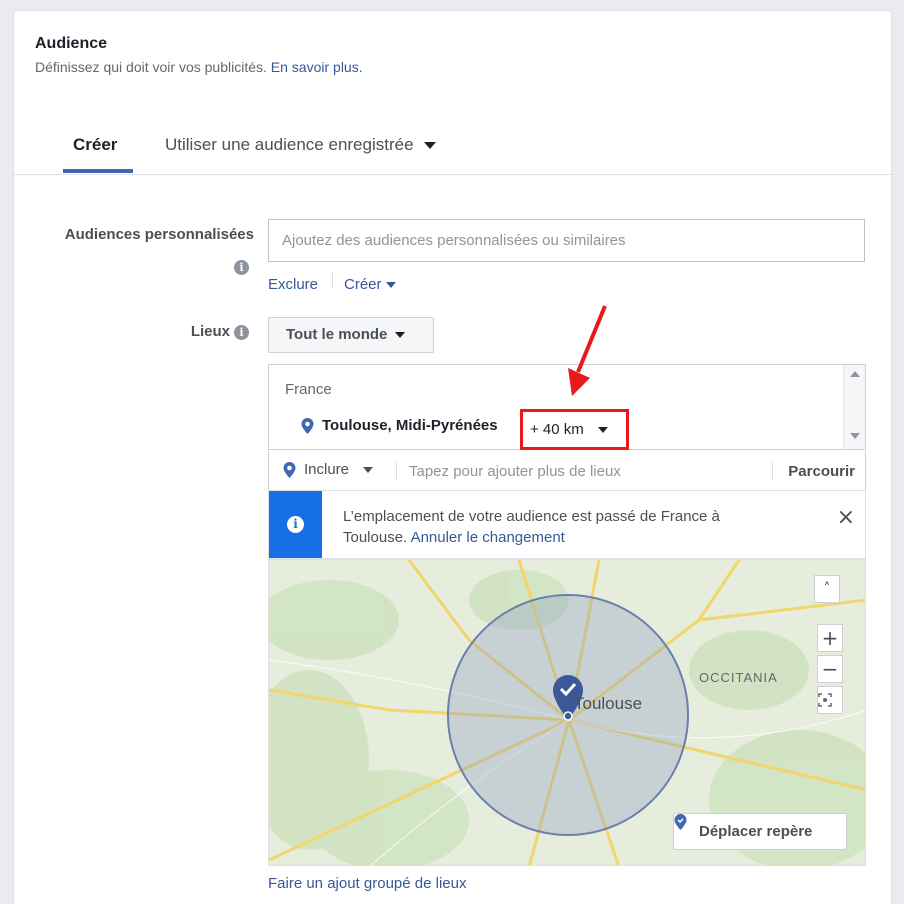  What do you see at coordinates (71, 43) in the screenshot?
I see `section-title: Audience` at bounding box center [71, 43].